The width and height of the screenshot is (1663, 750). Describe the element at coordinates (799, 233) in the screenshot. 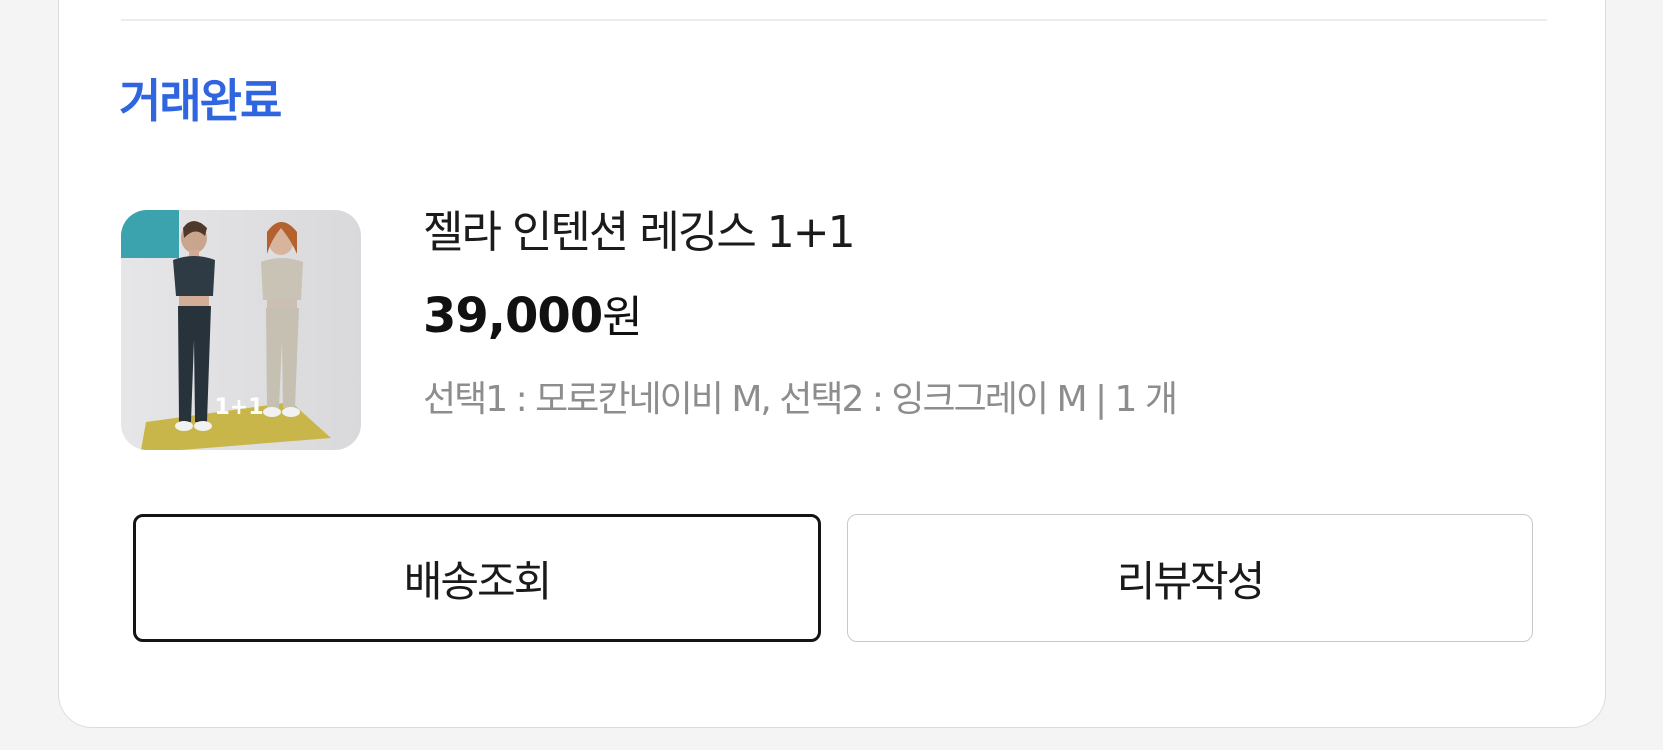

I see `product-name: 젤라 인텐션 레깅스 1+1` at that location.